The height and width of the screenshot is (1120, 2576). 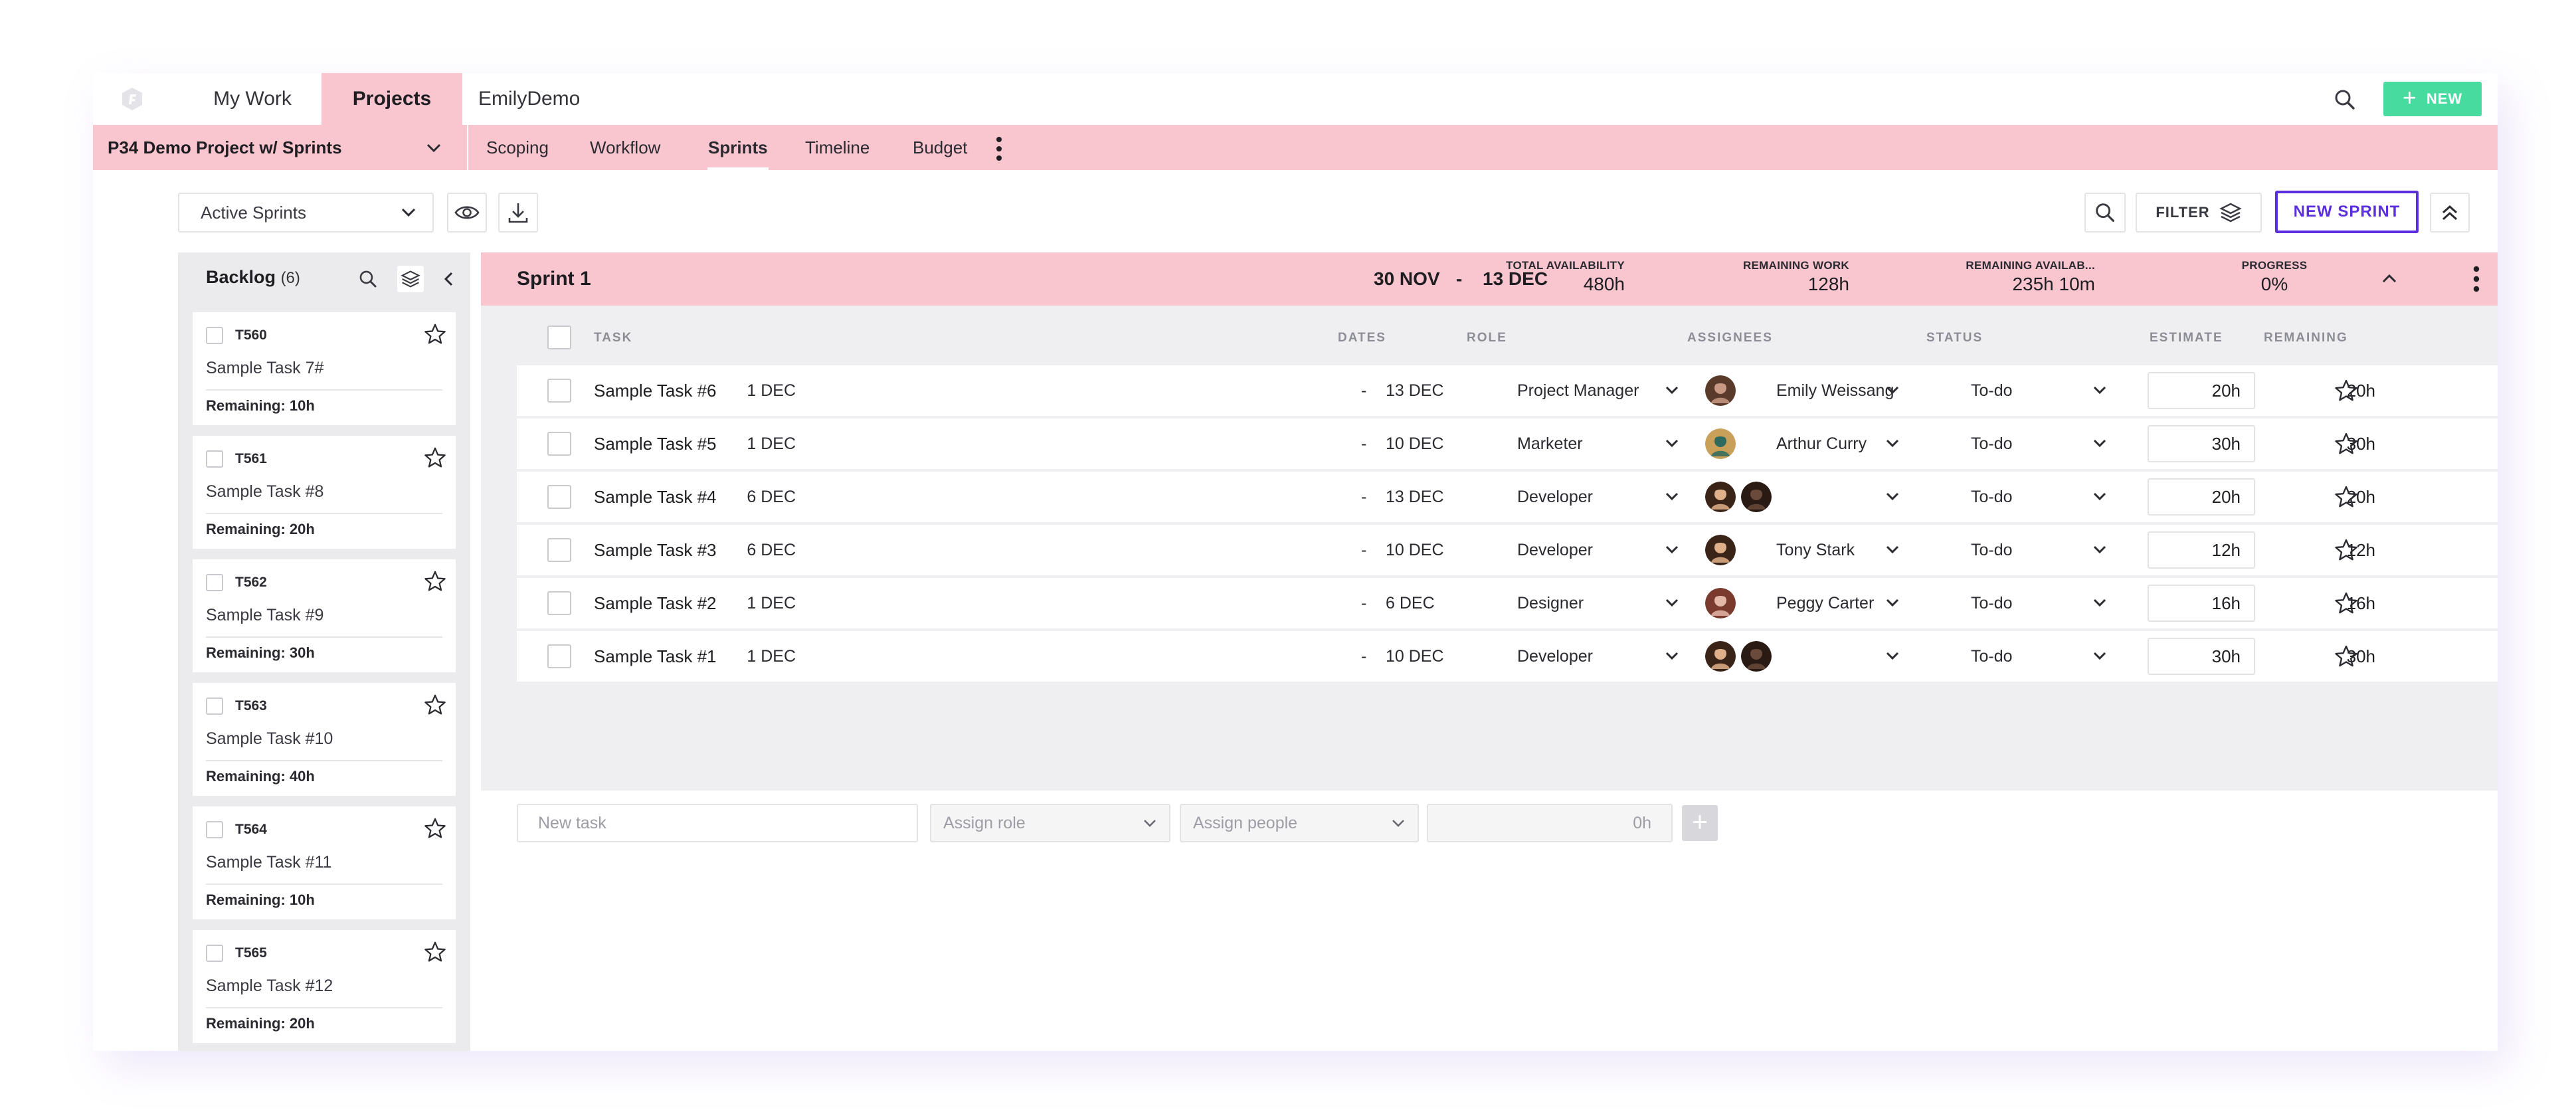 What do you see at coordinates (2199, 213) in the screenshot?
I see `filter-button: FILTER` at bounding box center [2199, 213].